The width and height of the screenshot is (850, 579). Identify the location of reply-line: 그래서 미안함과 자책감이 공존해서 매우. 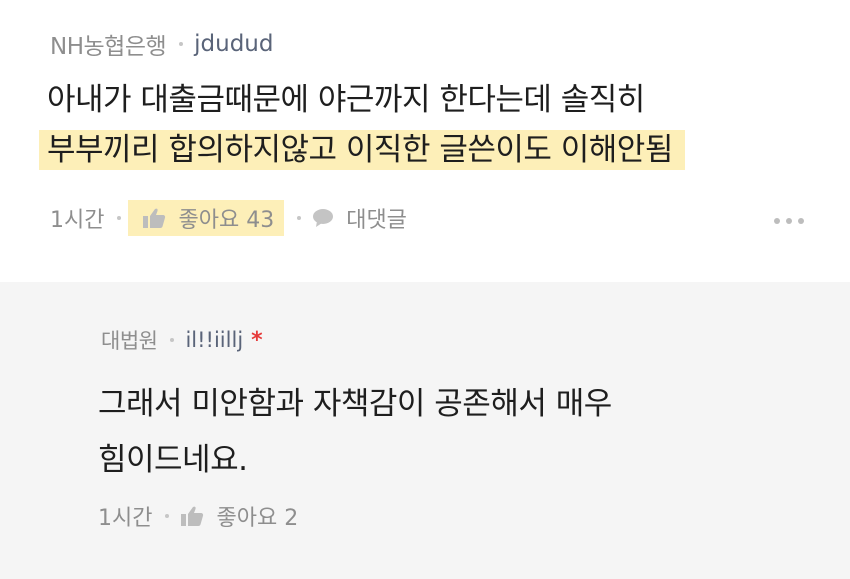
(355, 404).